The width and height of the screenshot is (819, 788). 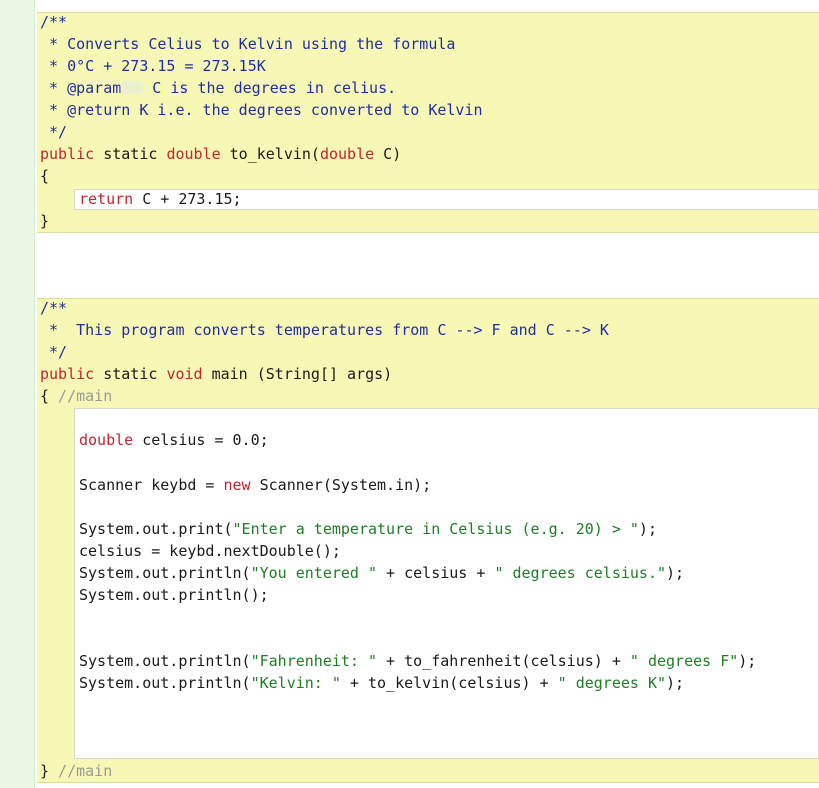 What do you see at coordinates (436, 573) in the screenshot?
I see `concat-expression: + celsius +` at bounding box center [436, 573].